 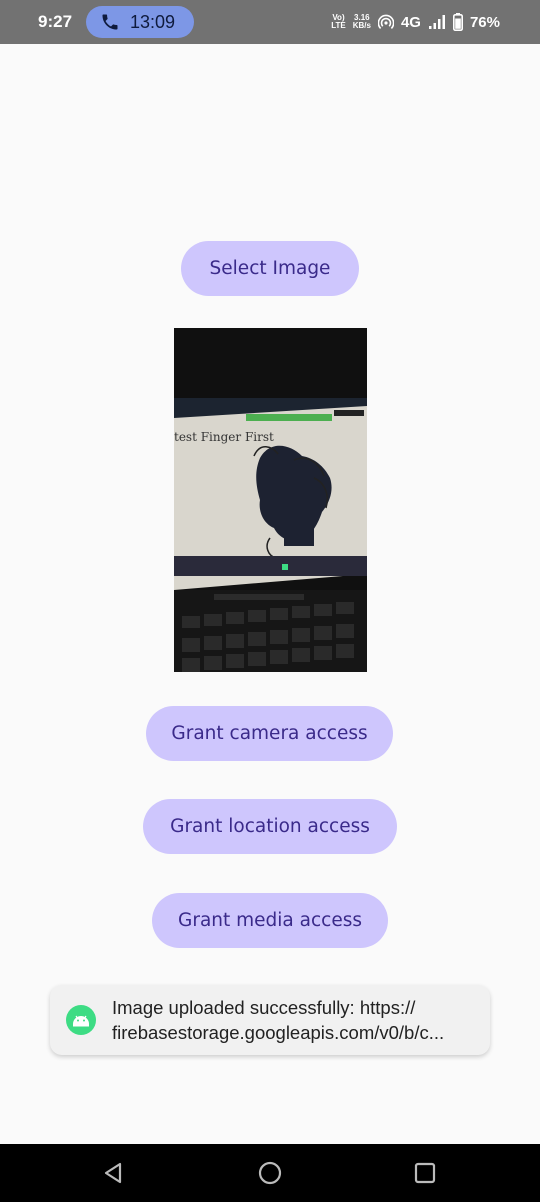 I want to click on phone-icon, so click(x=110, y=22).